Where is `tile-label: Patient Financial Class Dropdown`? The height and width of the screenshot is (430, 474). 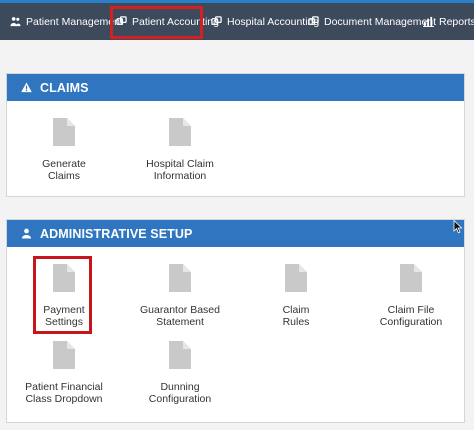
tile-label: Patient Financial Class Dropdown is located at coordinates (64, 393).